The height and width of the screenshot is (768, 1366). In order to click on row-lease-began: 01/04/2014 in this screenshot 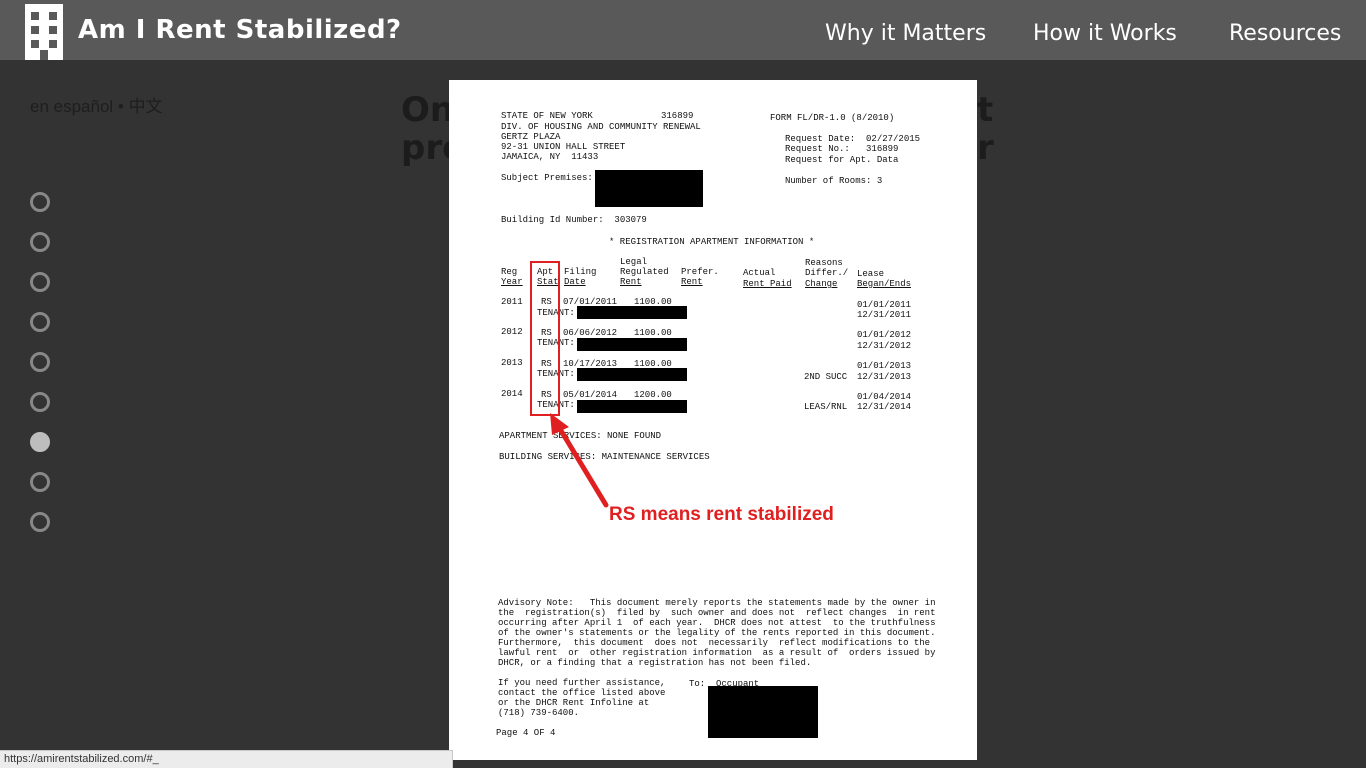, I will do `click(884, 397)`.